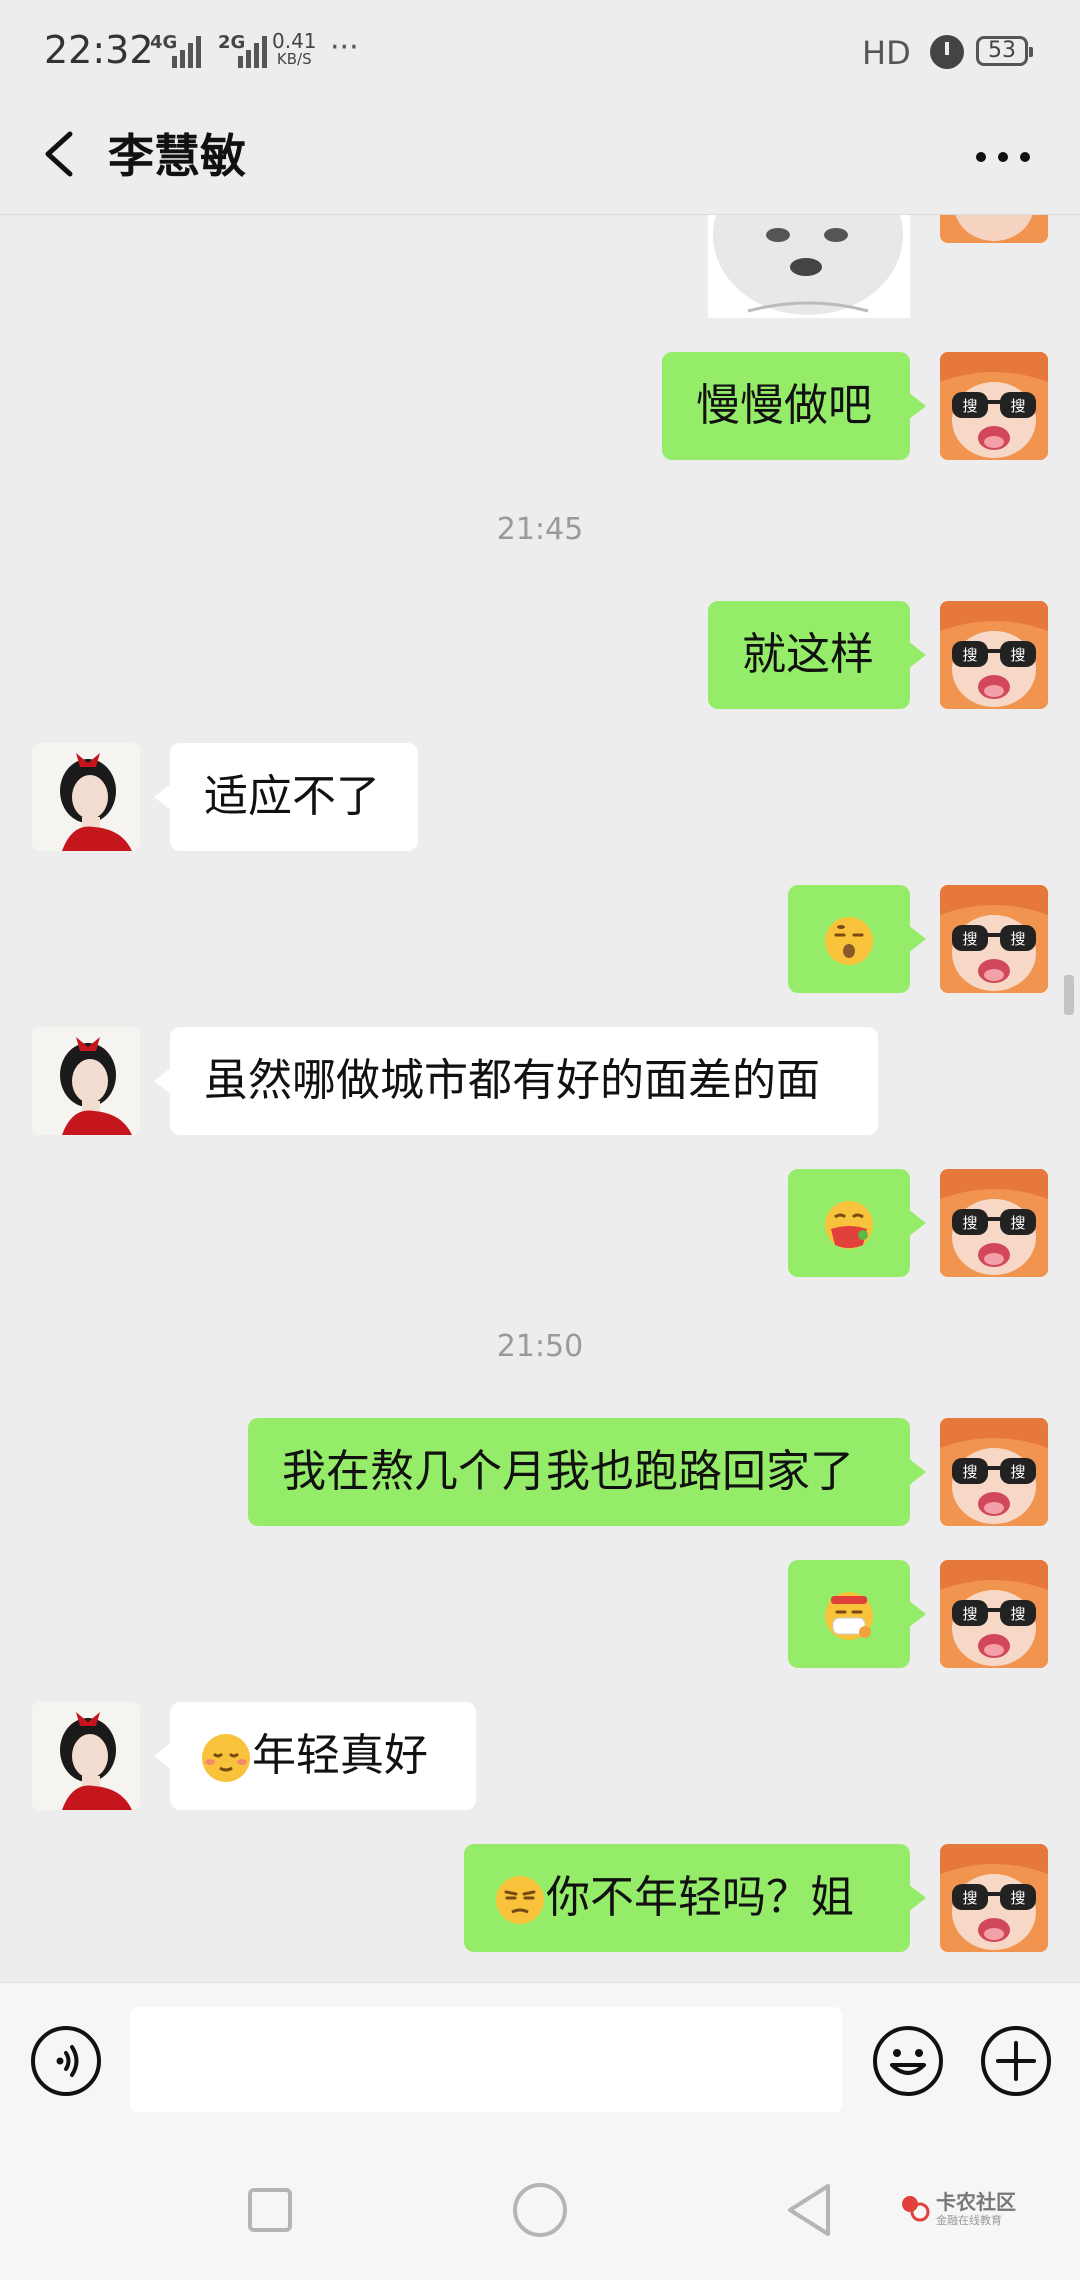 This screenshot has width=1080, height=2280. I want to click on message-bubble-received: 适应不了, so click(286, 797).